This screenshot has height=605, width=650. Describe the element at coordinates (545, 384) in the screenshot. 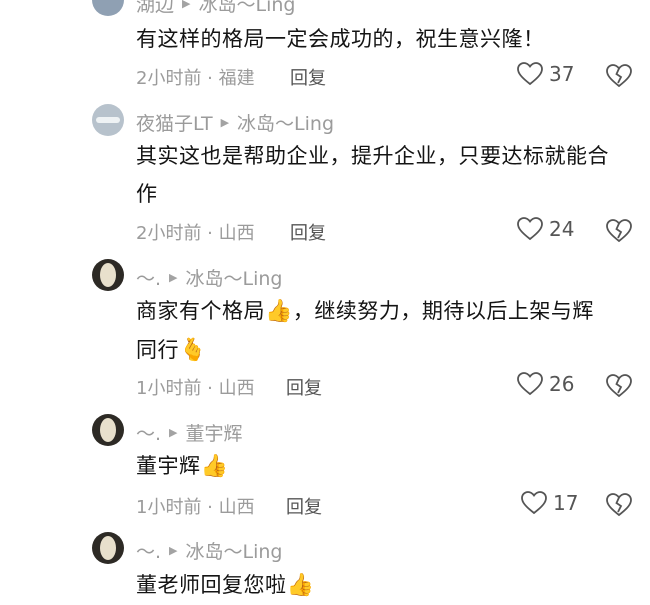

I see `like-button: 26` at that location.